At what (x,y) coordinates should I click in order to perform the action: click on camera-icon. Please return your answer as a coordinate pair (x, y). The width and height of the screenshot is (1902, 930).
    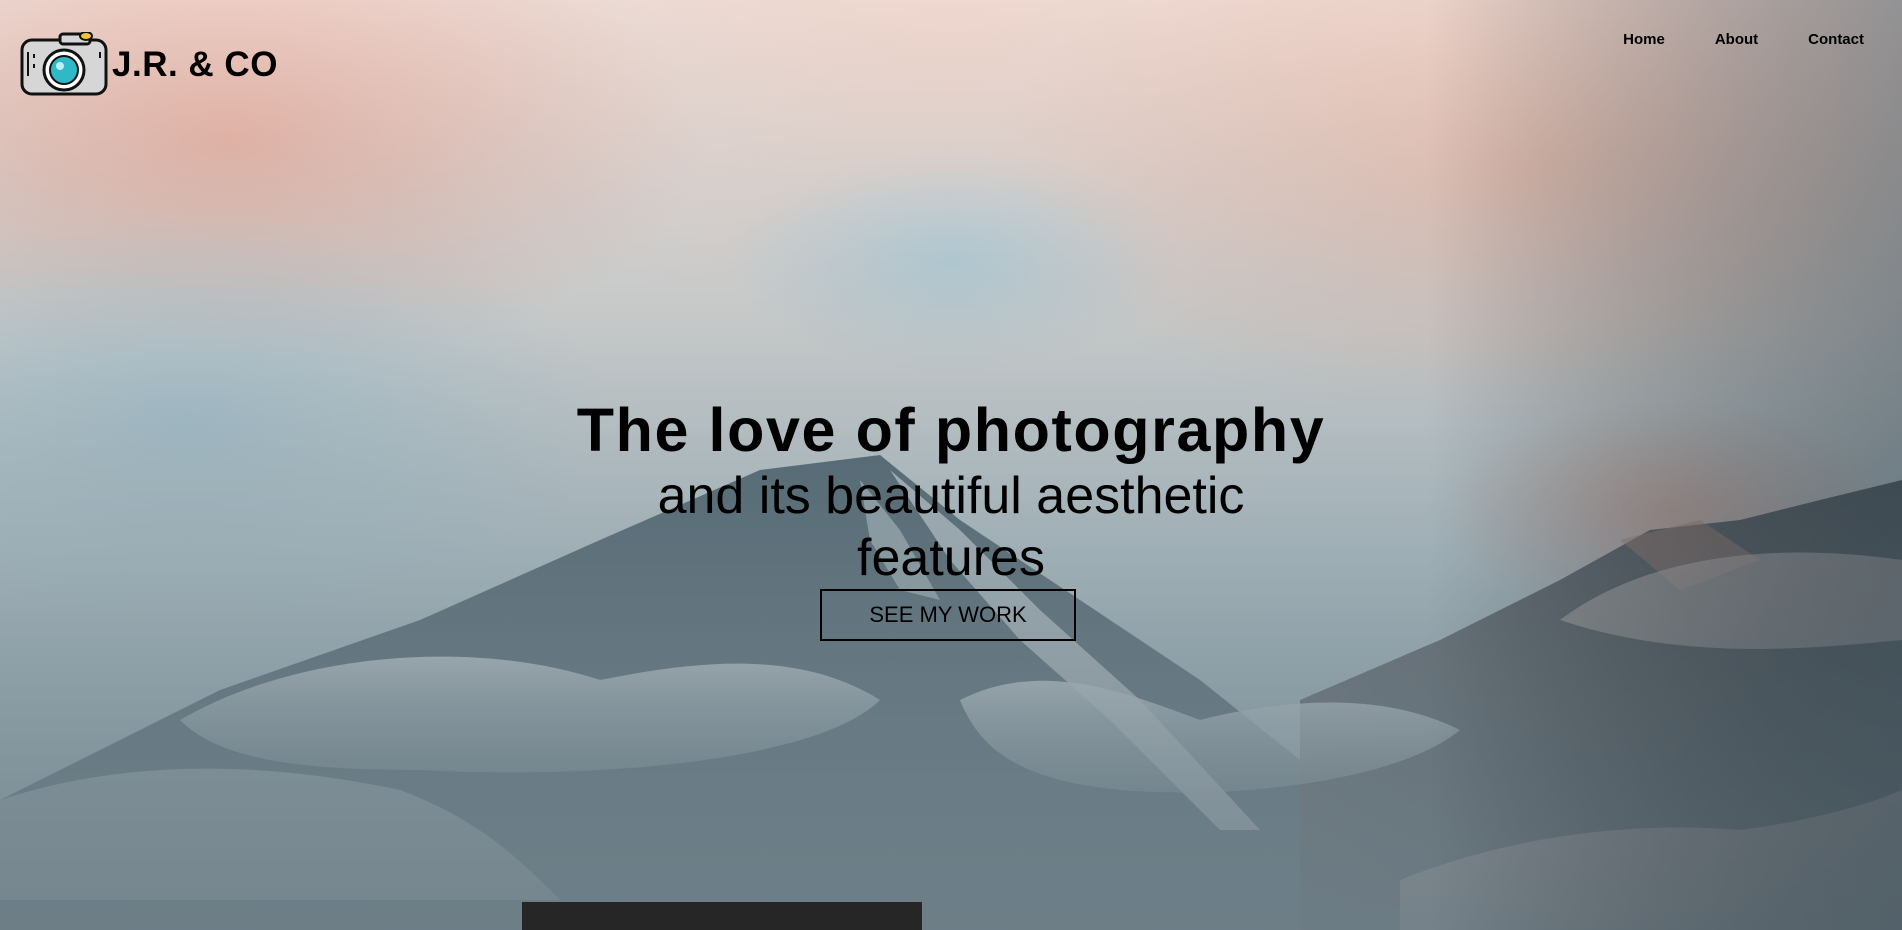
    Looking at the image, I should click on (64, 64).